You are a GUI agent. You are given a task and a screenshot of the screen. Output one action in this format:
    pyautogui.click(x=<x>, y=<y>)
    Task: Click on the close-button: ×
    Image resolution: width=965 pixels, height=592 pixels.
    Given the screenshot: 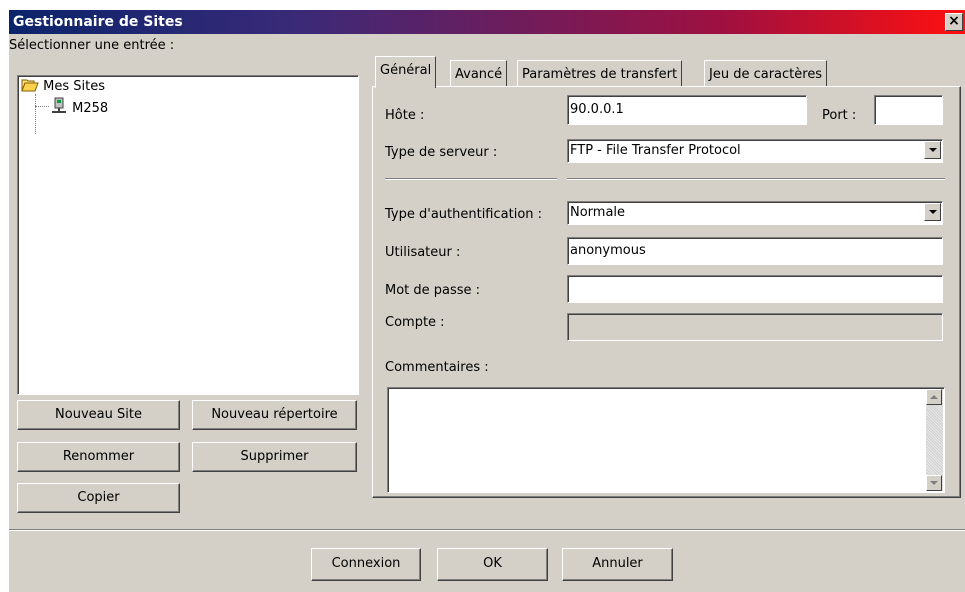 What is the action you would take?
    pyautogui.click(x=954, y=22)
    